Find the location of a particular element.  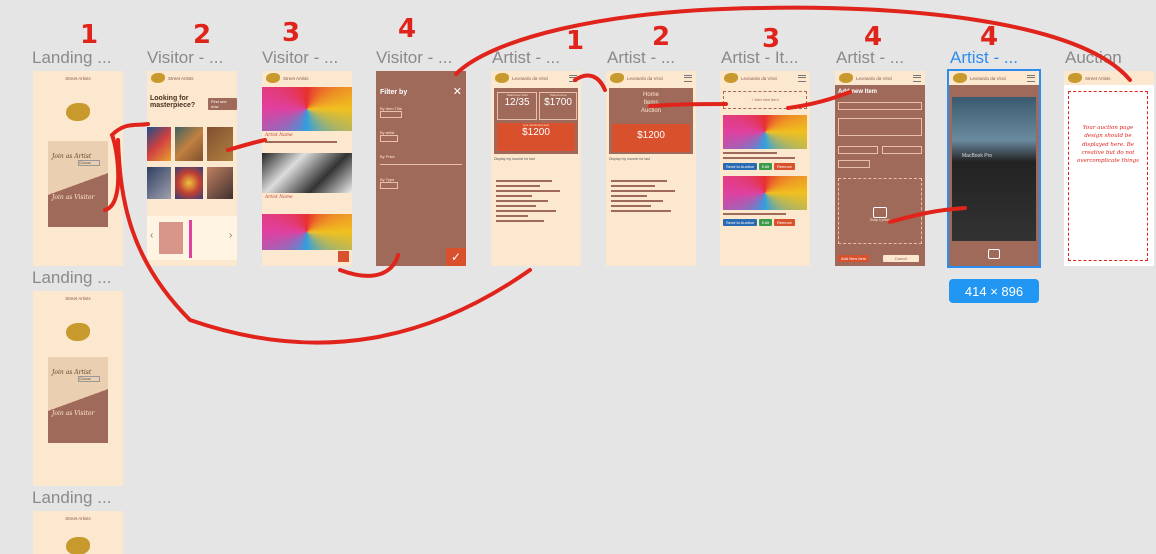

frame-artist-camera: Leonardo da Vinci MacBook Pro is located at coordinates (994, 168).